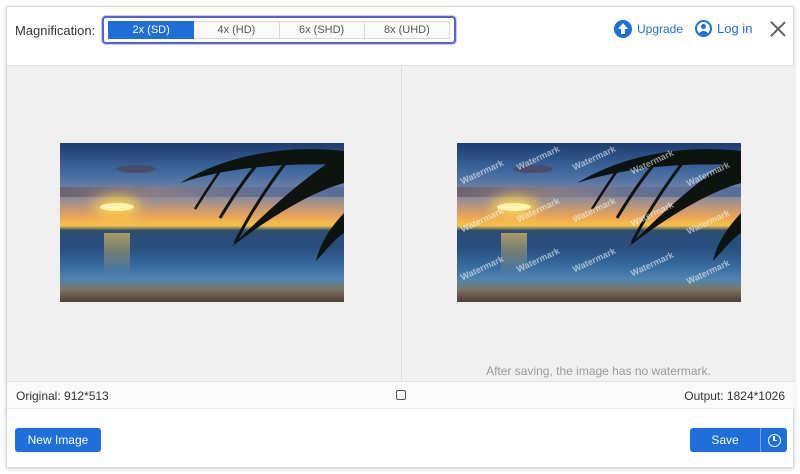 Image resolution: width=800 pixels, height=474 pixels. What do you see at coordinates (407, 30) in the screenshot?
I see `magnification-option-8x: 8x (UHD)` at bounding box center [407, 30].